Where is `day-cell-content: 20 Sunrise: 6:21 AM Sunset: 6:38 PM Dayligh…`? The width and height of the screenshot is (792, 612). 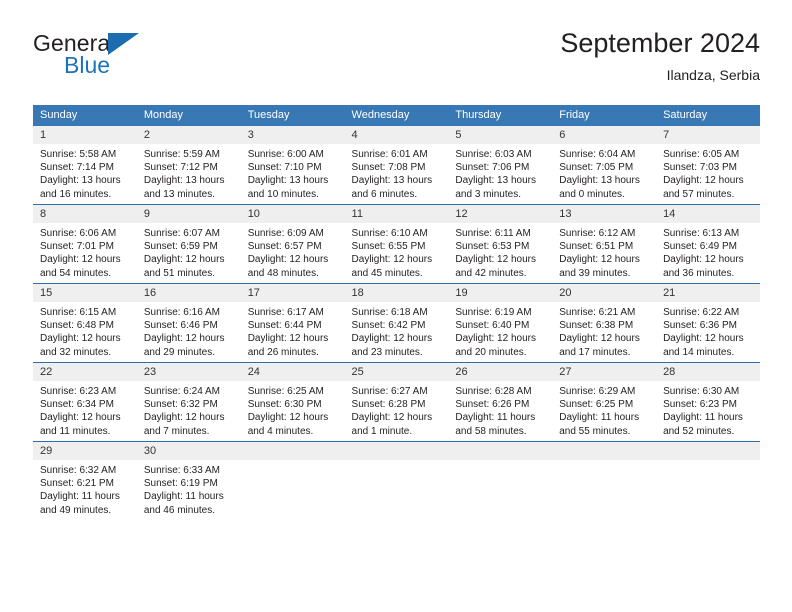
day-cell-content: 20 Sunrise: 6:21 AM Sunset: 6:38 PM Dayligh… is located at coordinates (604, 323).